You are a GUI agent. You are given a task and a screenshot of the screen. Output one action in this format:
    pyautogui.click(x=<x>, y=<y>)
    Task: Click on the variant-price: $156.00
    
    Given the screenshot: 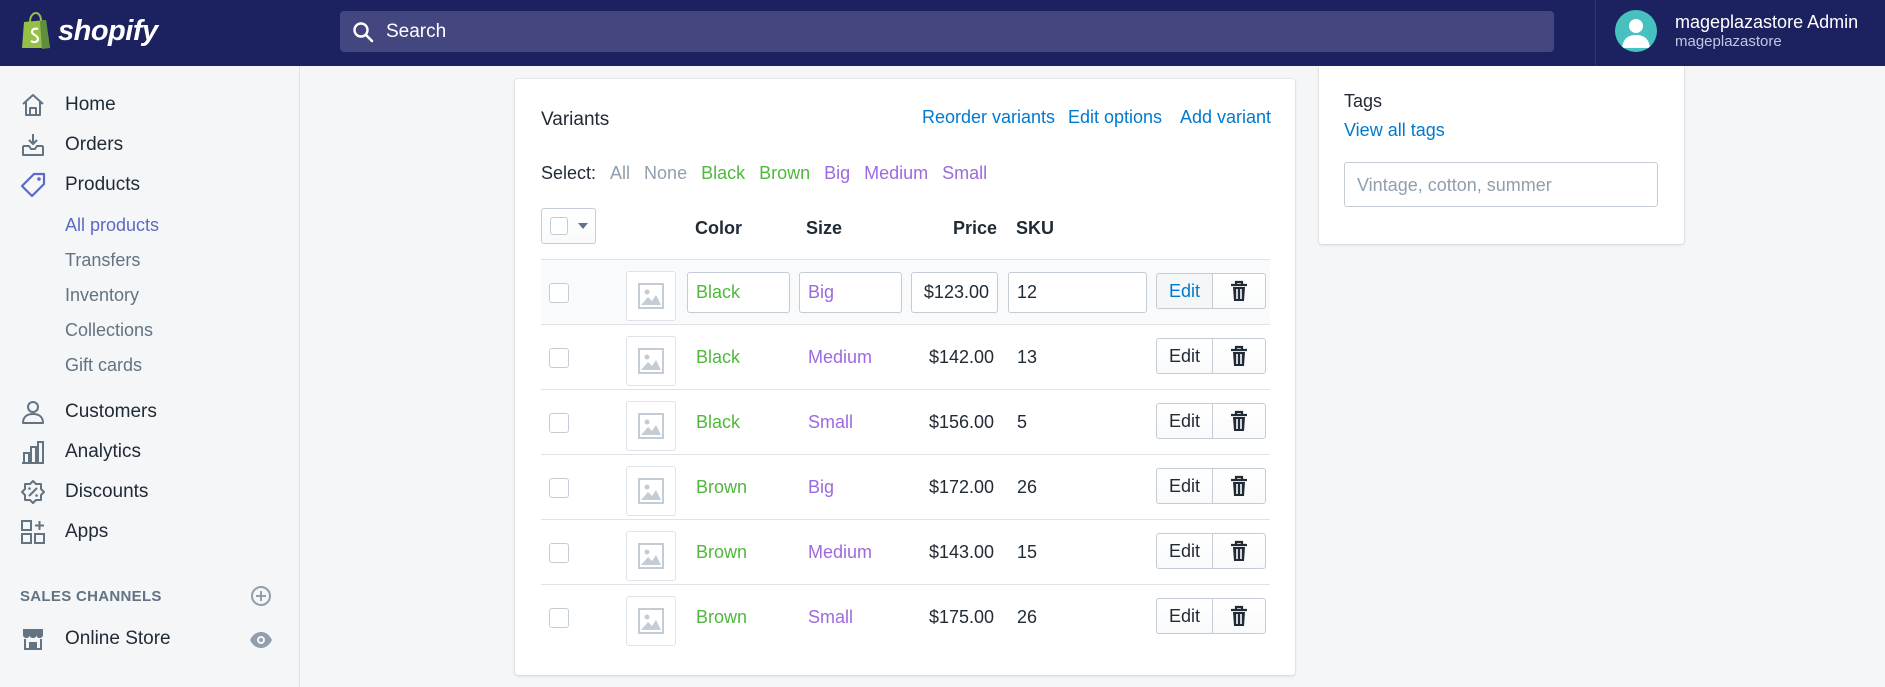 What is the action you would take?
    pyautogui.click(x=962, y=422)
    